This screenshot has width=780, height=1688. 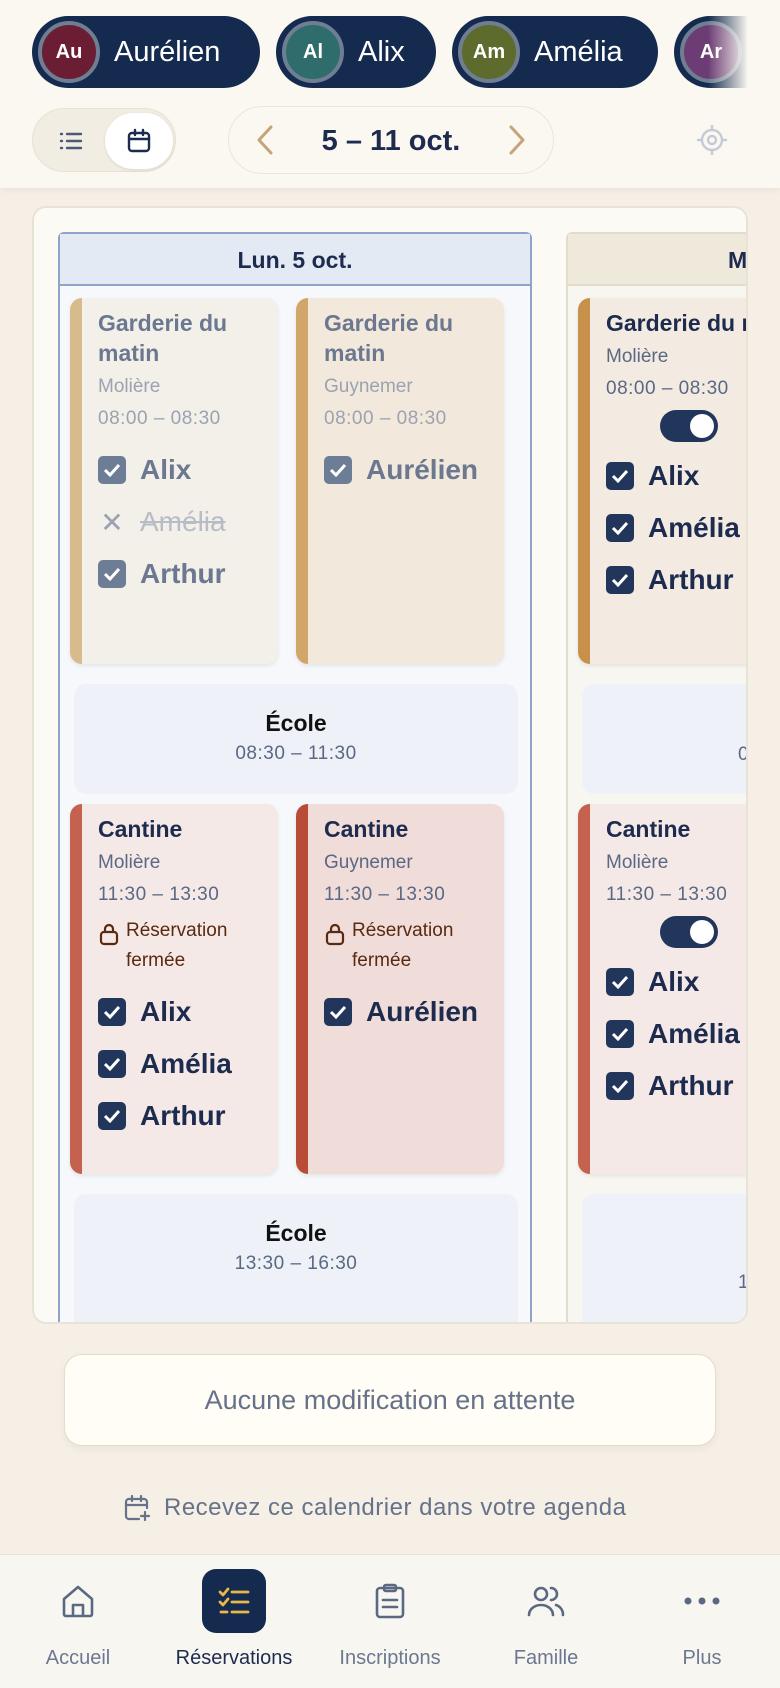 What do you see at coordinates (390, 1625) in the screenshot?
I see `nav-inscriptions: Inscriptions` at bounding box center [390, 1625].